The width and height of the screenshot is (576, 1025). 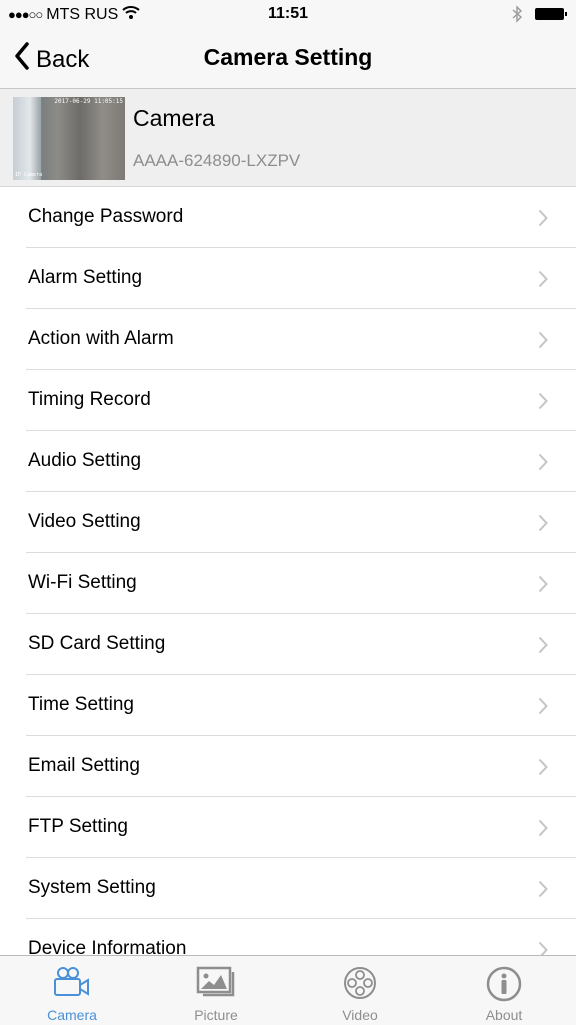 I want to click on tab-camera: Camera, so click(x=72, y=990).